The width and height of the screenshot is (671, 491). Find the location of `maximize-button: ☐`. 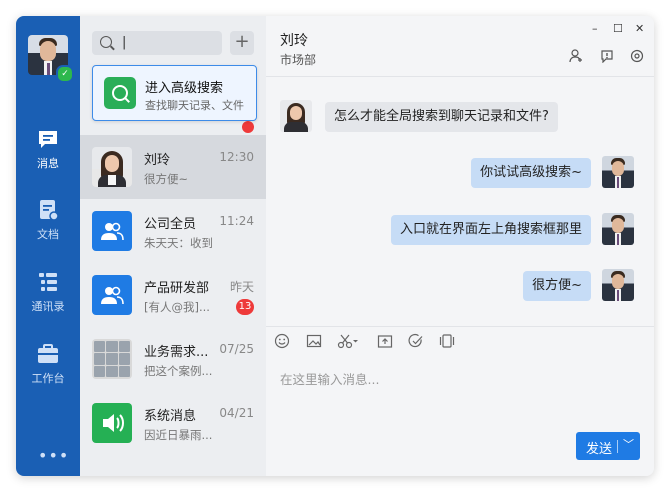

maximize-button: ☐ is located at coordinates (618, 28).